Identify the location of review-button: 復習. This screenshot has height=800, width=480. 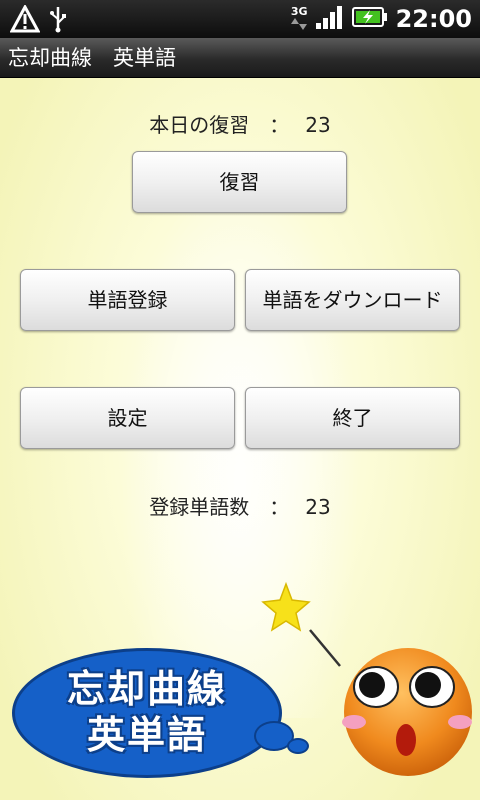
(239, 182).